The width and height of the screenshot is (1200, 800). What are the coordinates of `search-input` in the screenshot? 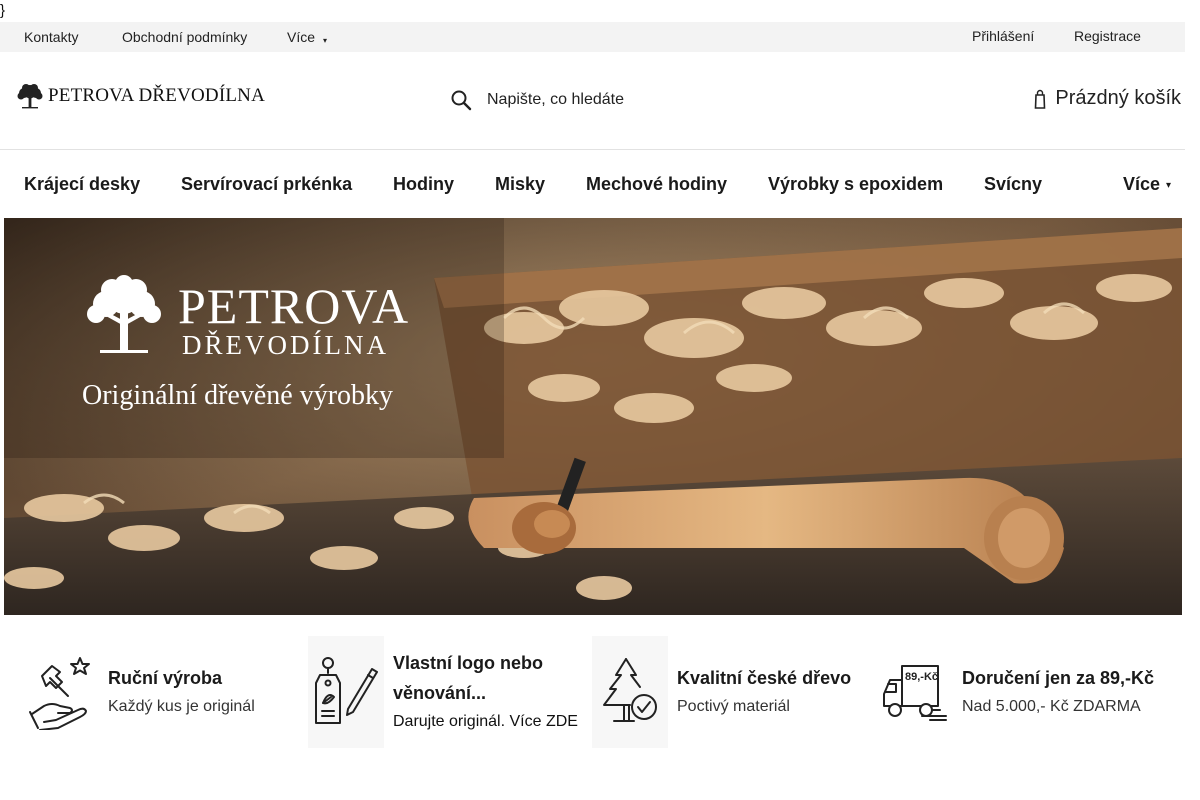 It's located at (662, 100).